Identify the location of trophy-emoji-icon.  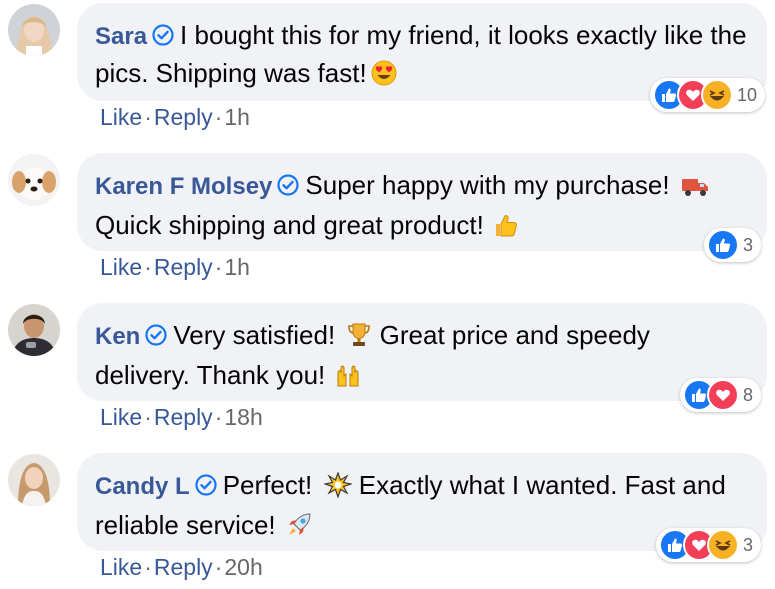
(359, 339).